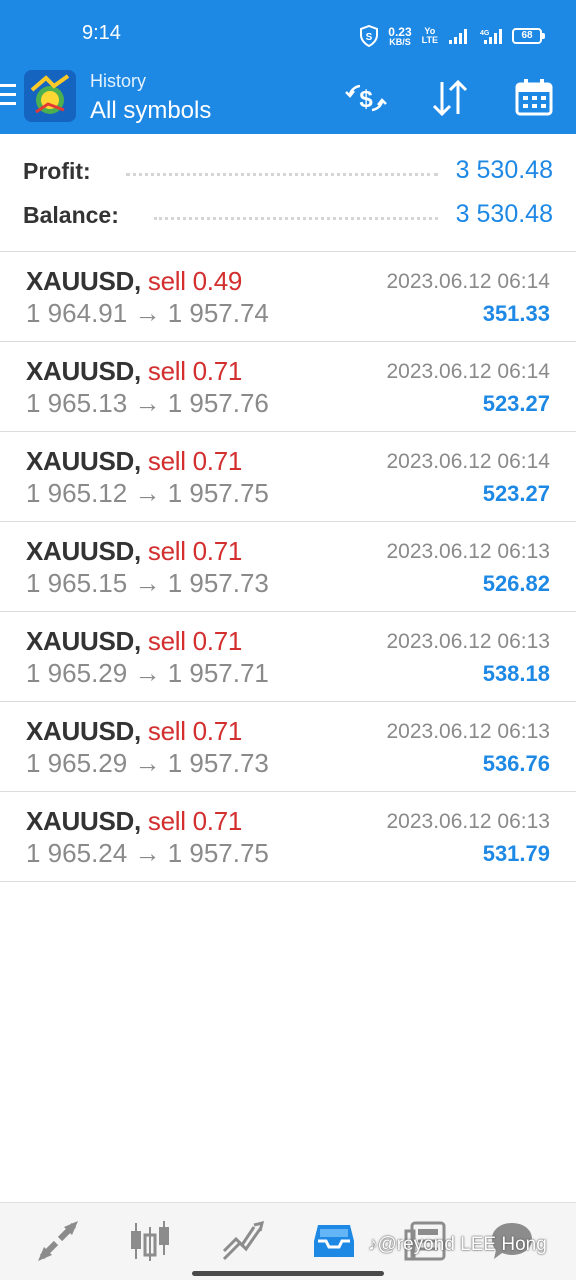  Describe the element at coordinates (369, 36) in the screenshot. I see `shield-icon: S` at that location.